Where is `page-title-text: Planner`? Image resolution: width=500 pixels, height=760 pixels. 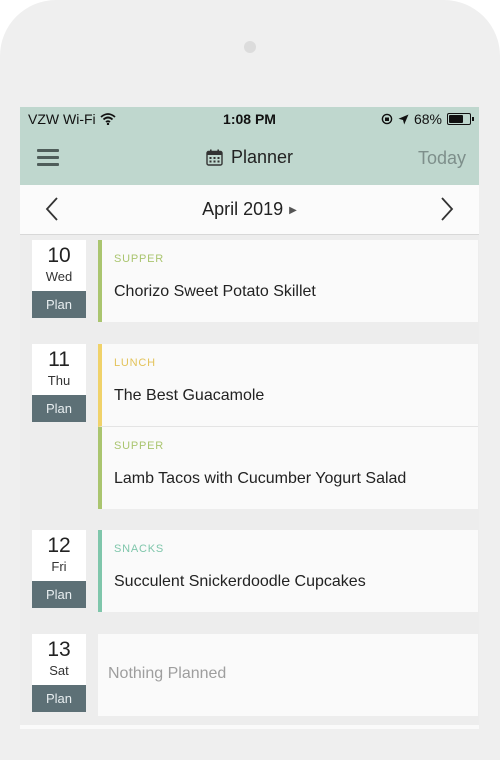
page-title-text: Planner is located at coordinates (262, 157).